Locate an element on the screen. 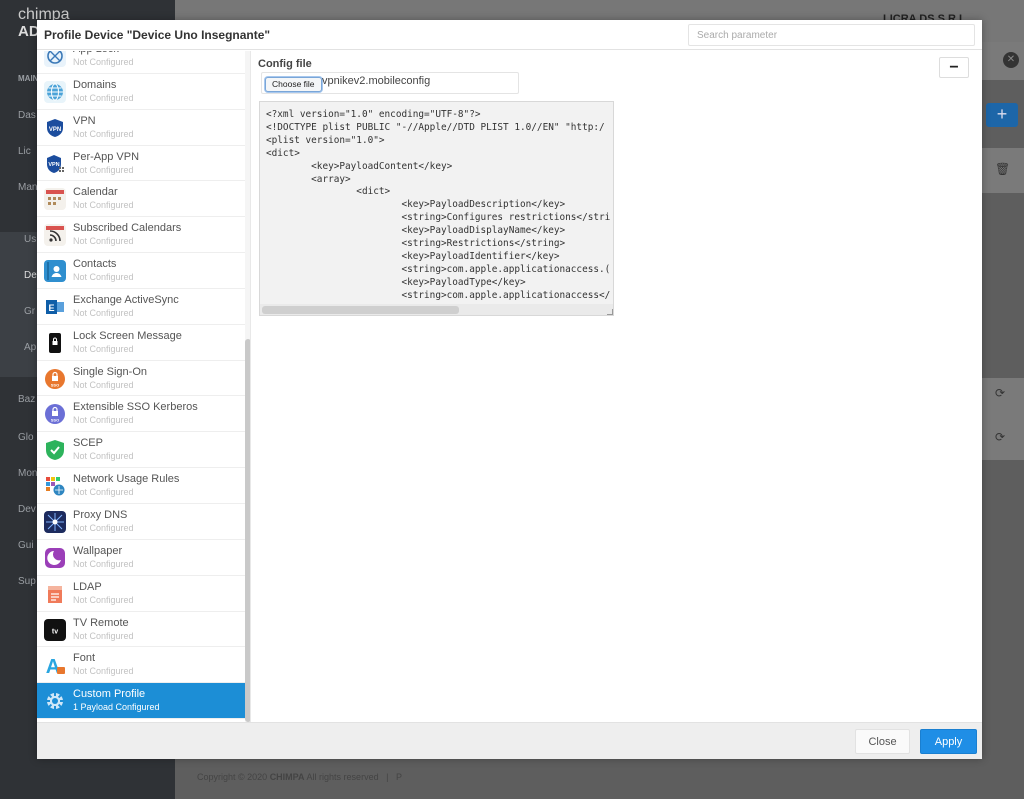 The height and width of the screenshot is (799, 1024). payload-name: Subscribed Calendars is located at coordinates (127, 228).